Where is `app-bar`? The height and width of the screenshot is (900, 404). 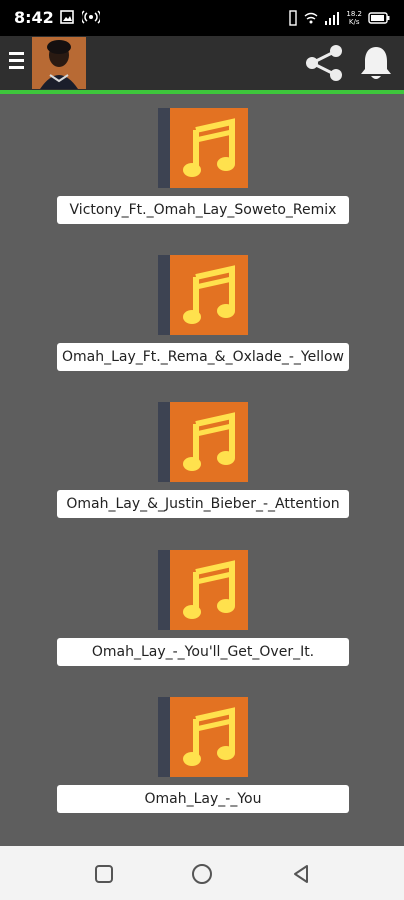
app-bar is located at coordinates (202, 65).